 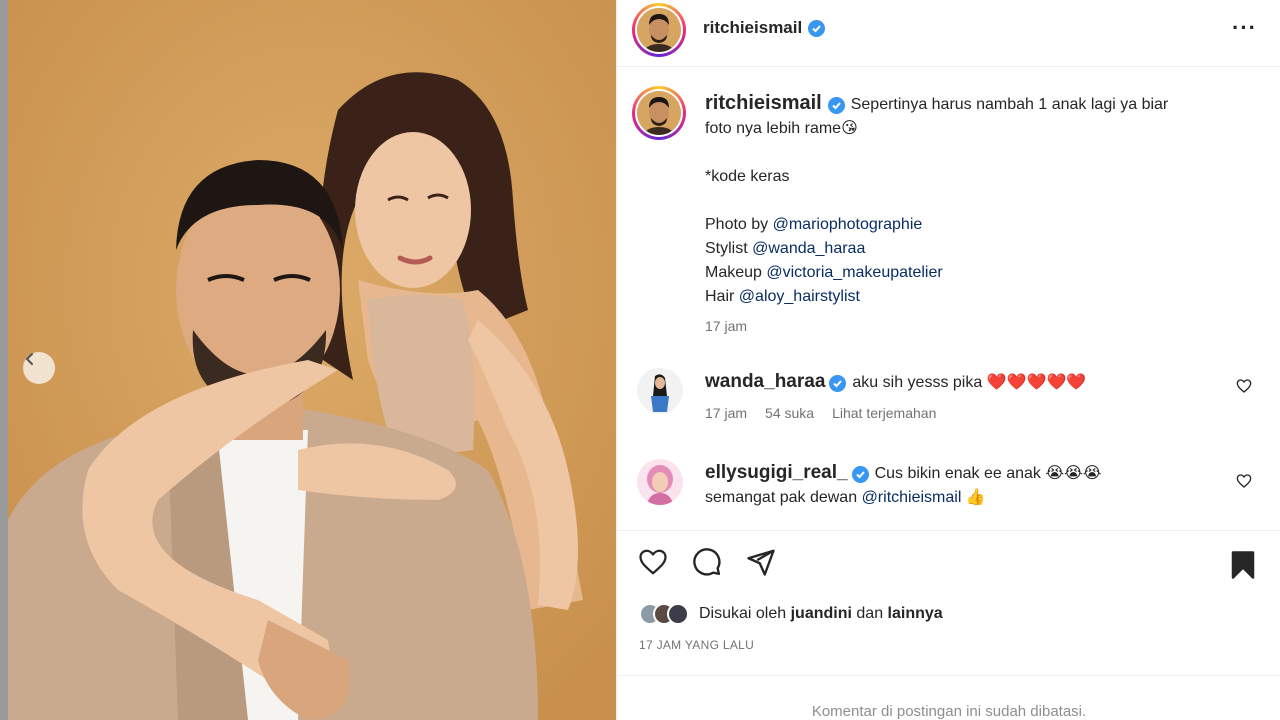 I want to click on crying-emoji: 😭😭😭, so click(x=1073, y=473).